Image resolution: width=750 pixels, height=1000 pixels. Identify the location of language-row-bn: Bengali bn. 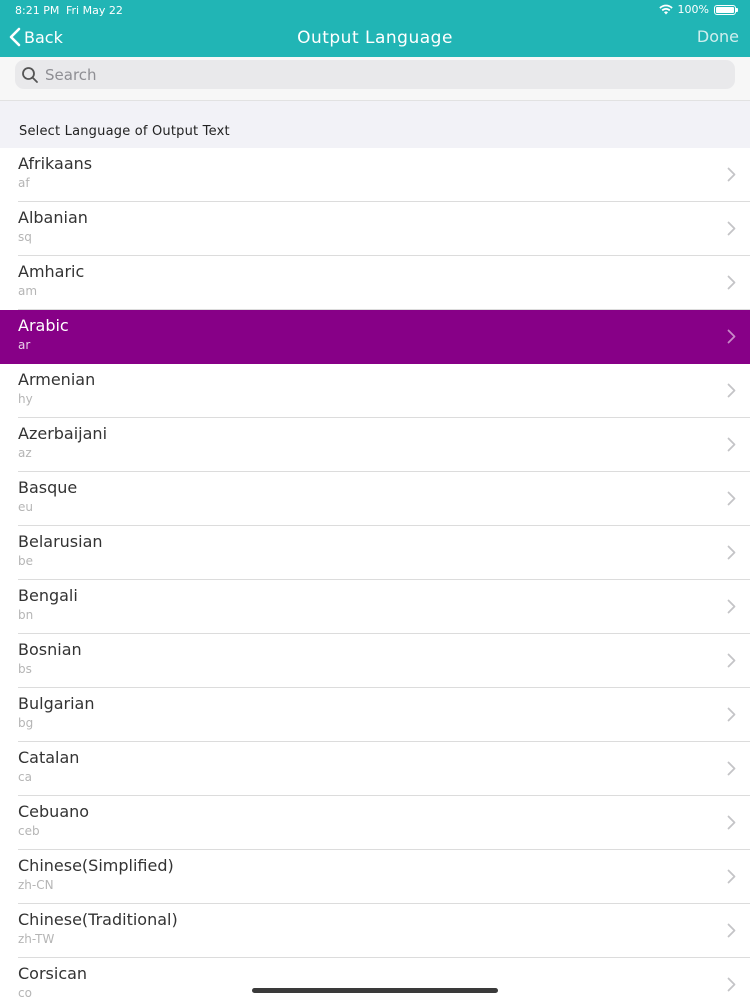
(375, 607).